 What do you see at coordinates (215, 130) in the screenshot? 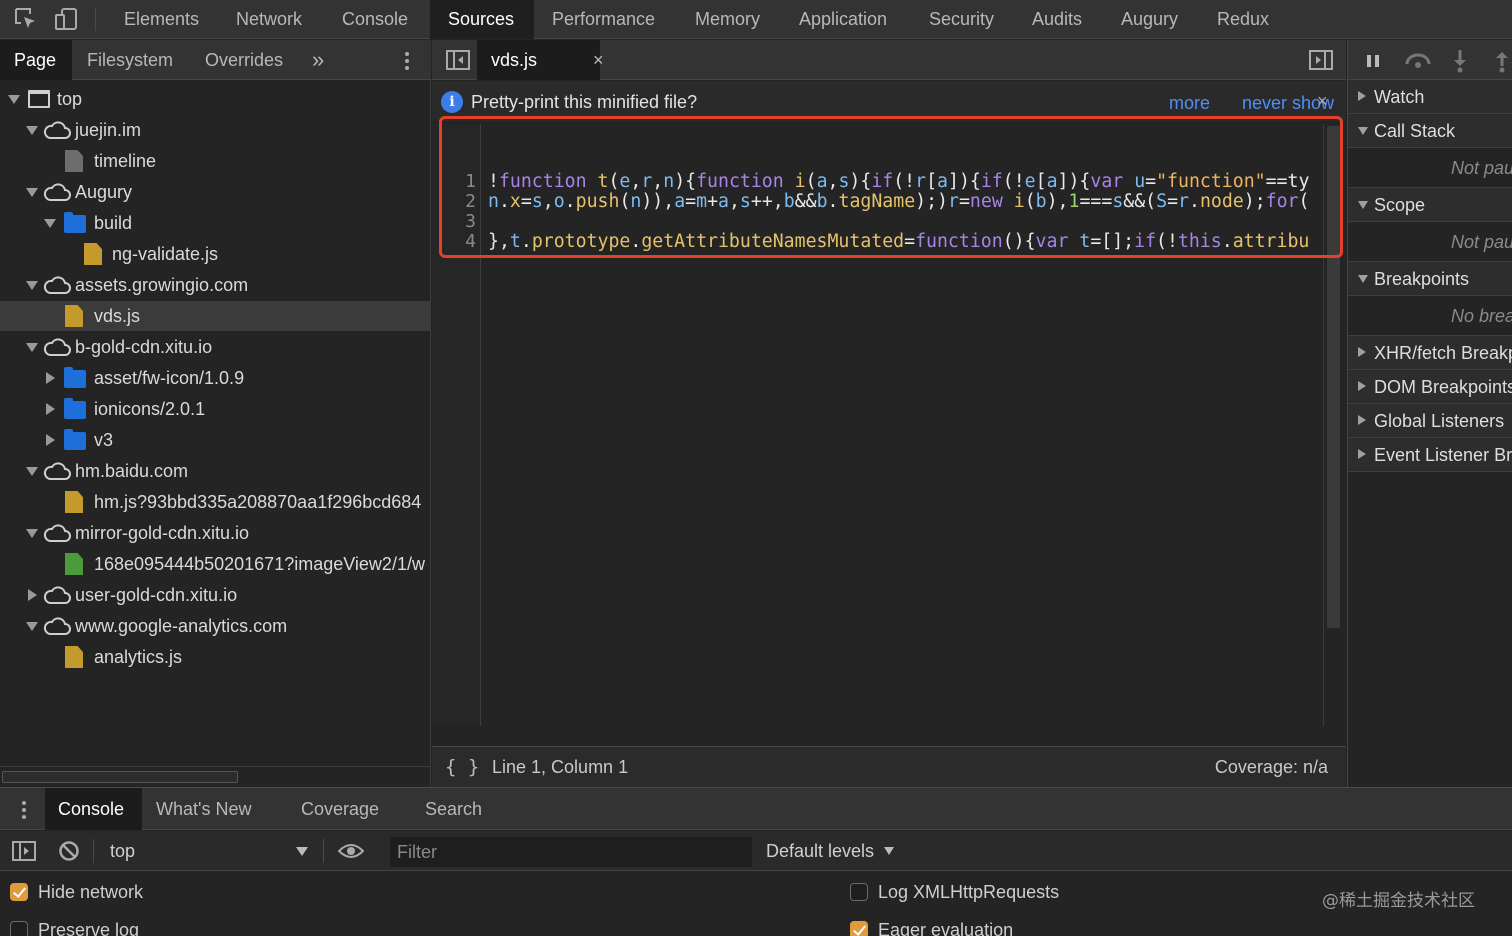
I see `tree-item-juejin: juejin.im` at bounding box center [215, 130].